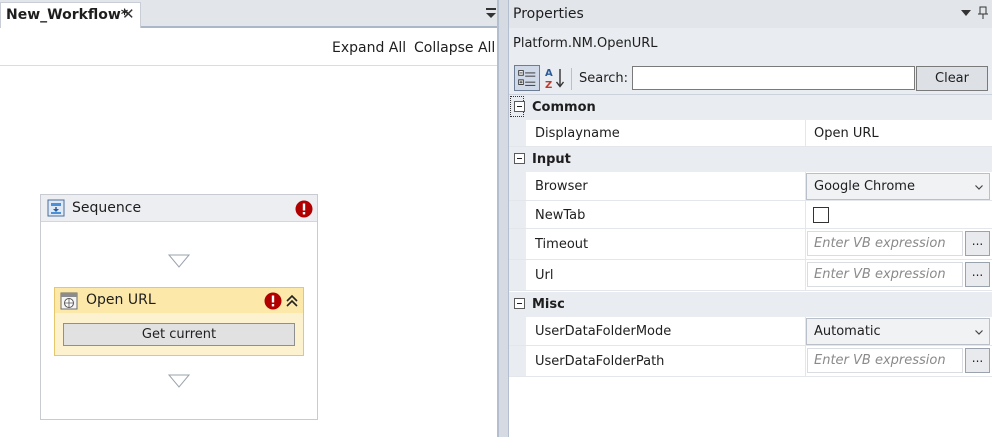  I want to click on url-expression-input: Enter VB expression, so click(885, 274).